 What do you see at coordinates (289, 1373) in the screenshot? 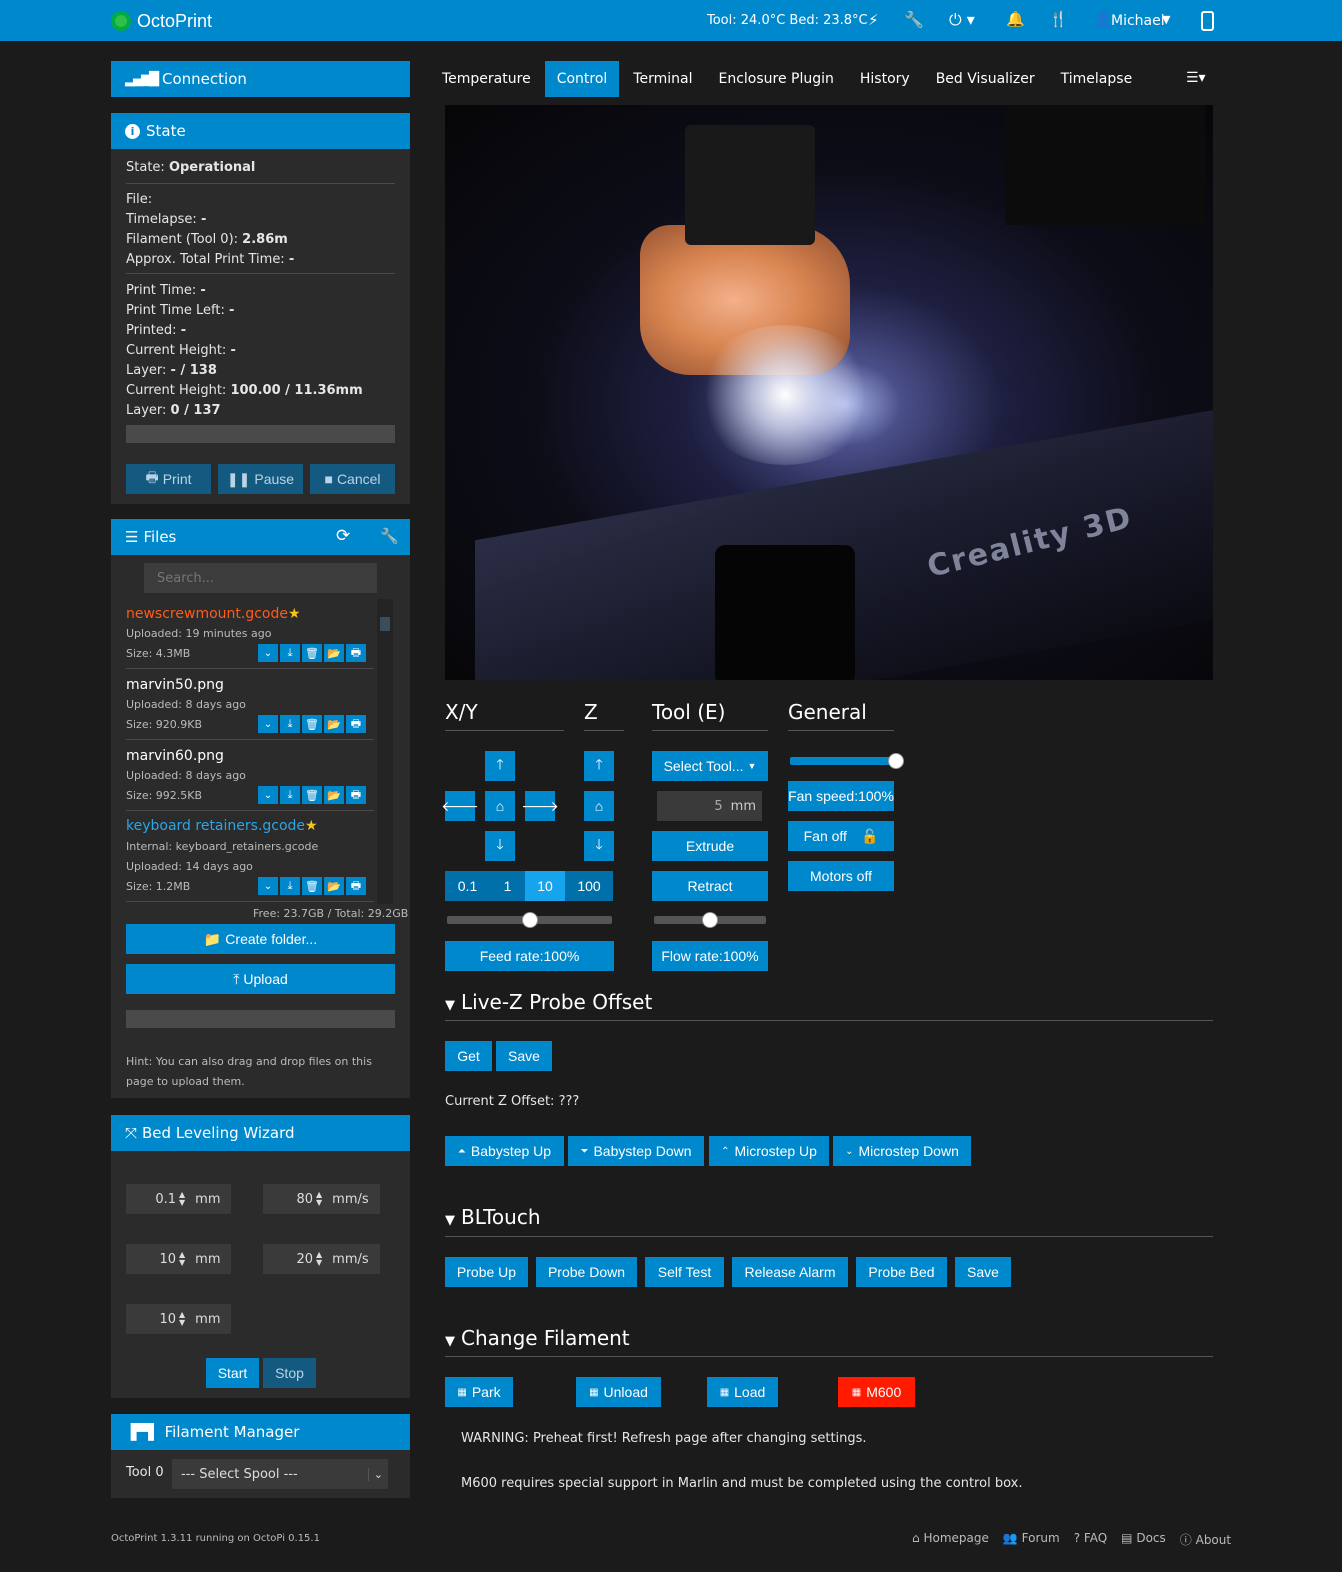
I see `stop-button: Stop` at bounding box center [289, 1373].